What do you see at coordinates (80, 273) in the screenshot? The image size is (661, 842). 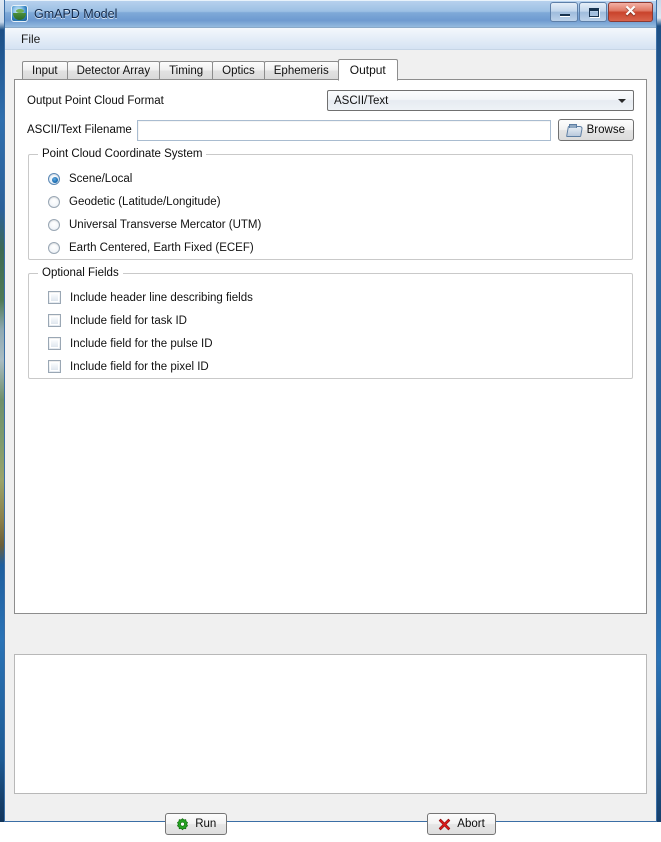 I see `optional-fields-title: Optional Fields` at bounding box center [80, 273].